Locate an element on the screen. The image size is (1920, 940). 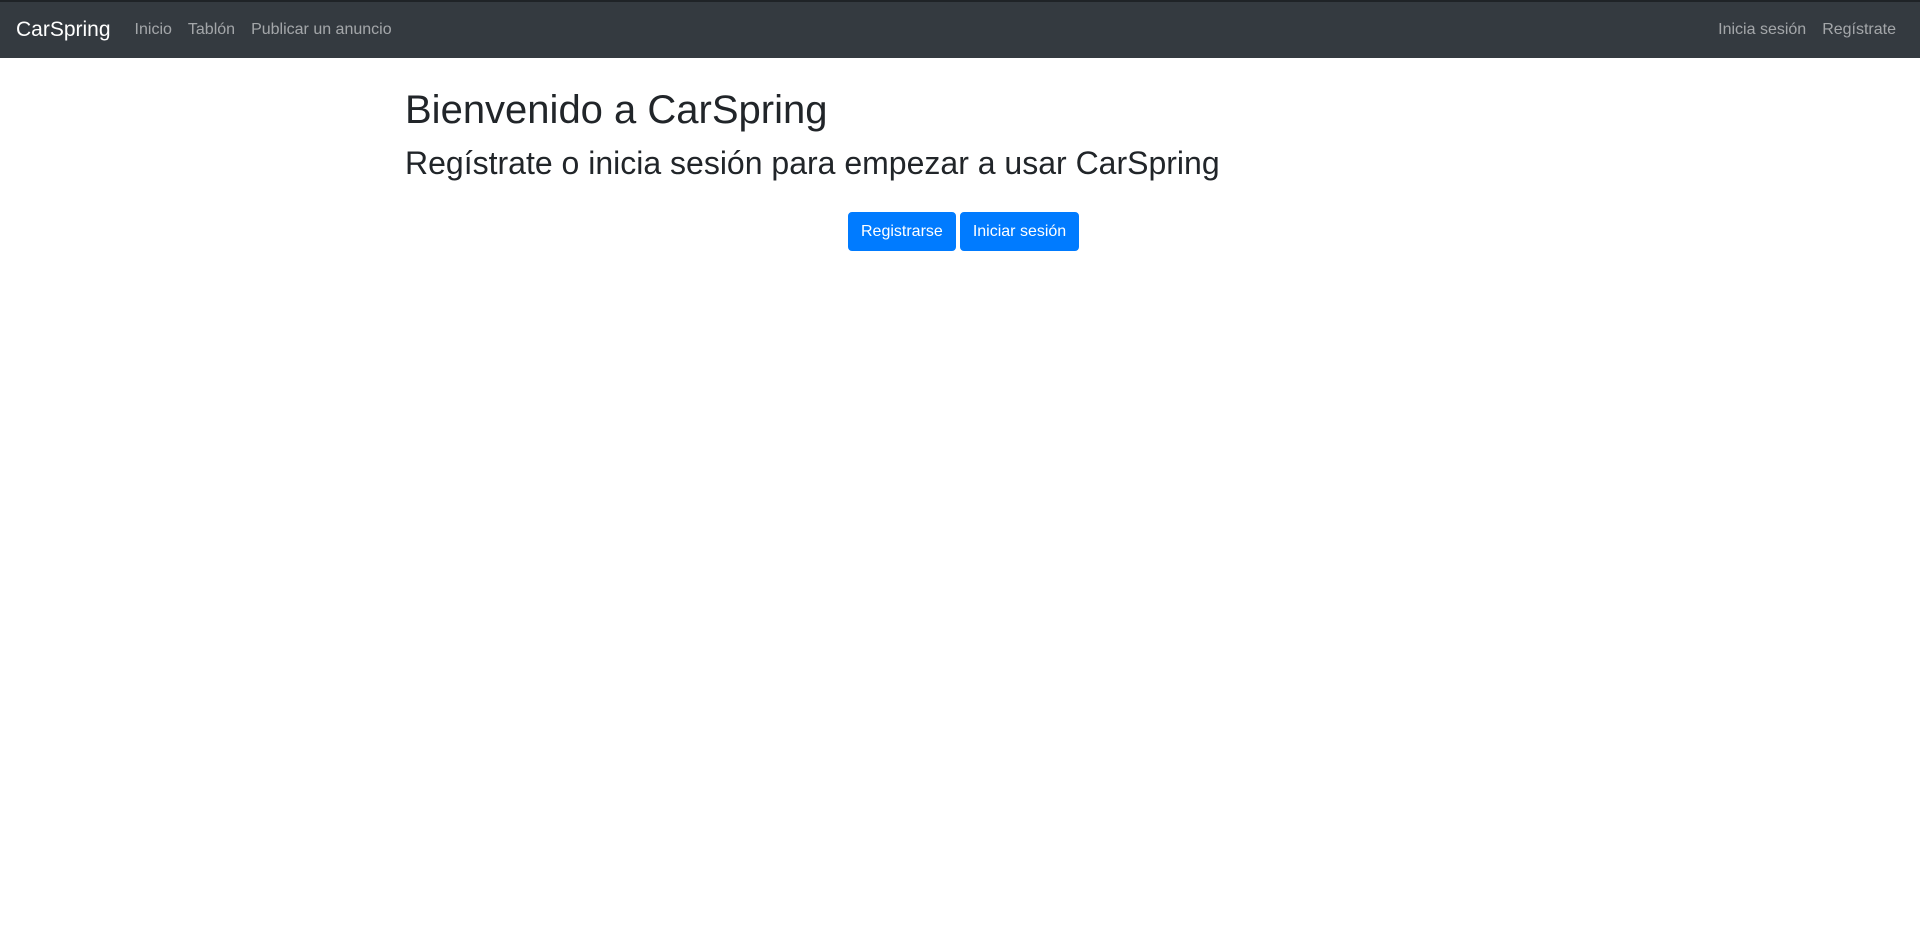
login-button: Iniciar sesión is located at coordinates (1019, 231).